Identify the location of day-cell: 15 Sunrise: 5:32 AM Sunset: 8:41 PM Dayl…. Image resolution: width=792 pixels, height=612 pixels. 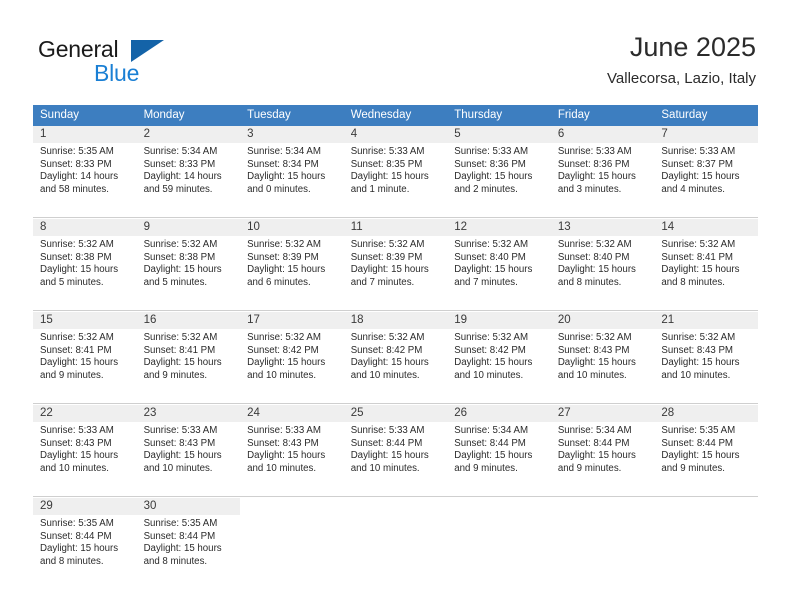
(85, 357).